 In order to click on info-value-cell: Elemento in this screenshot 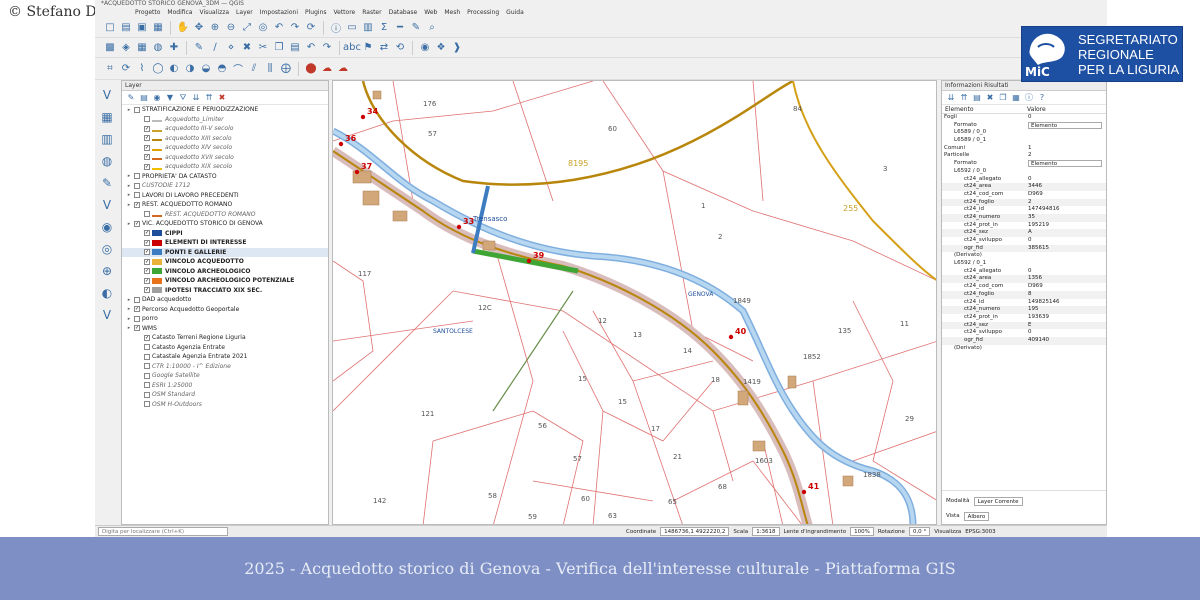, I will do `click(1067, 125)`.